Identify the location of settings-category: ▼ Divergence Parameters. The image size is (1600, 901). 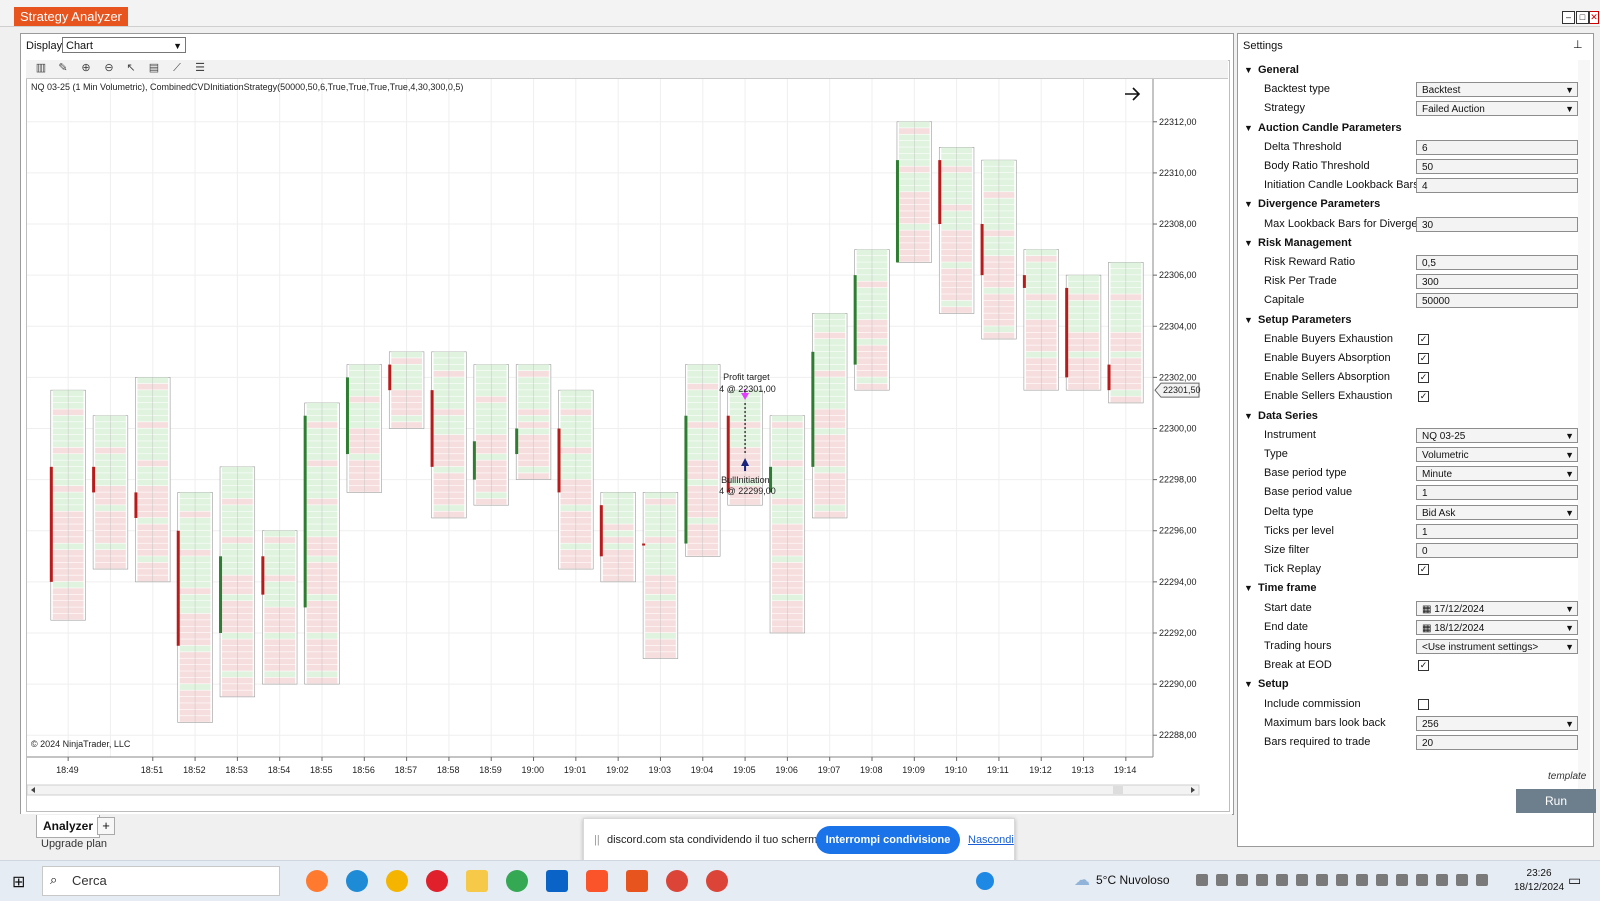
(1407, 204).